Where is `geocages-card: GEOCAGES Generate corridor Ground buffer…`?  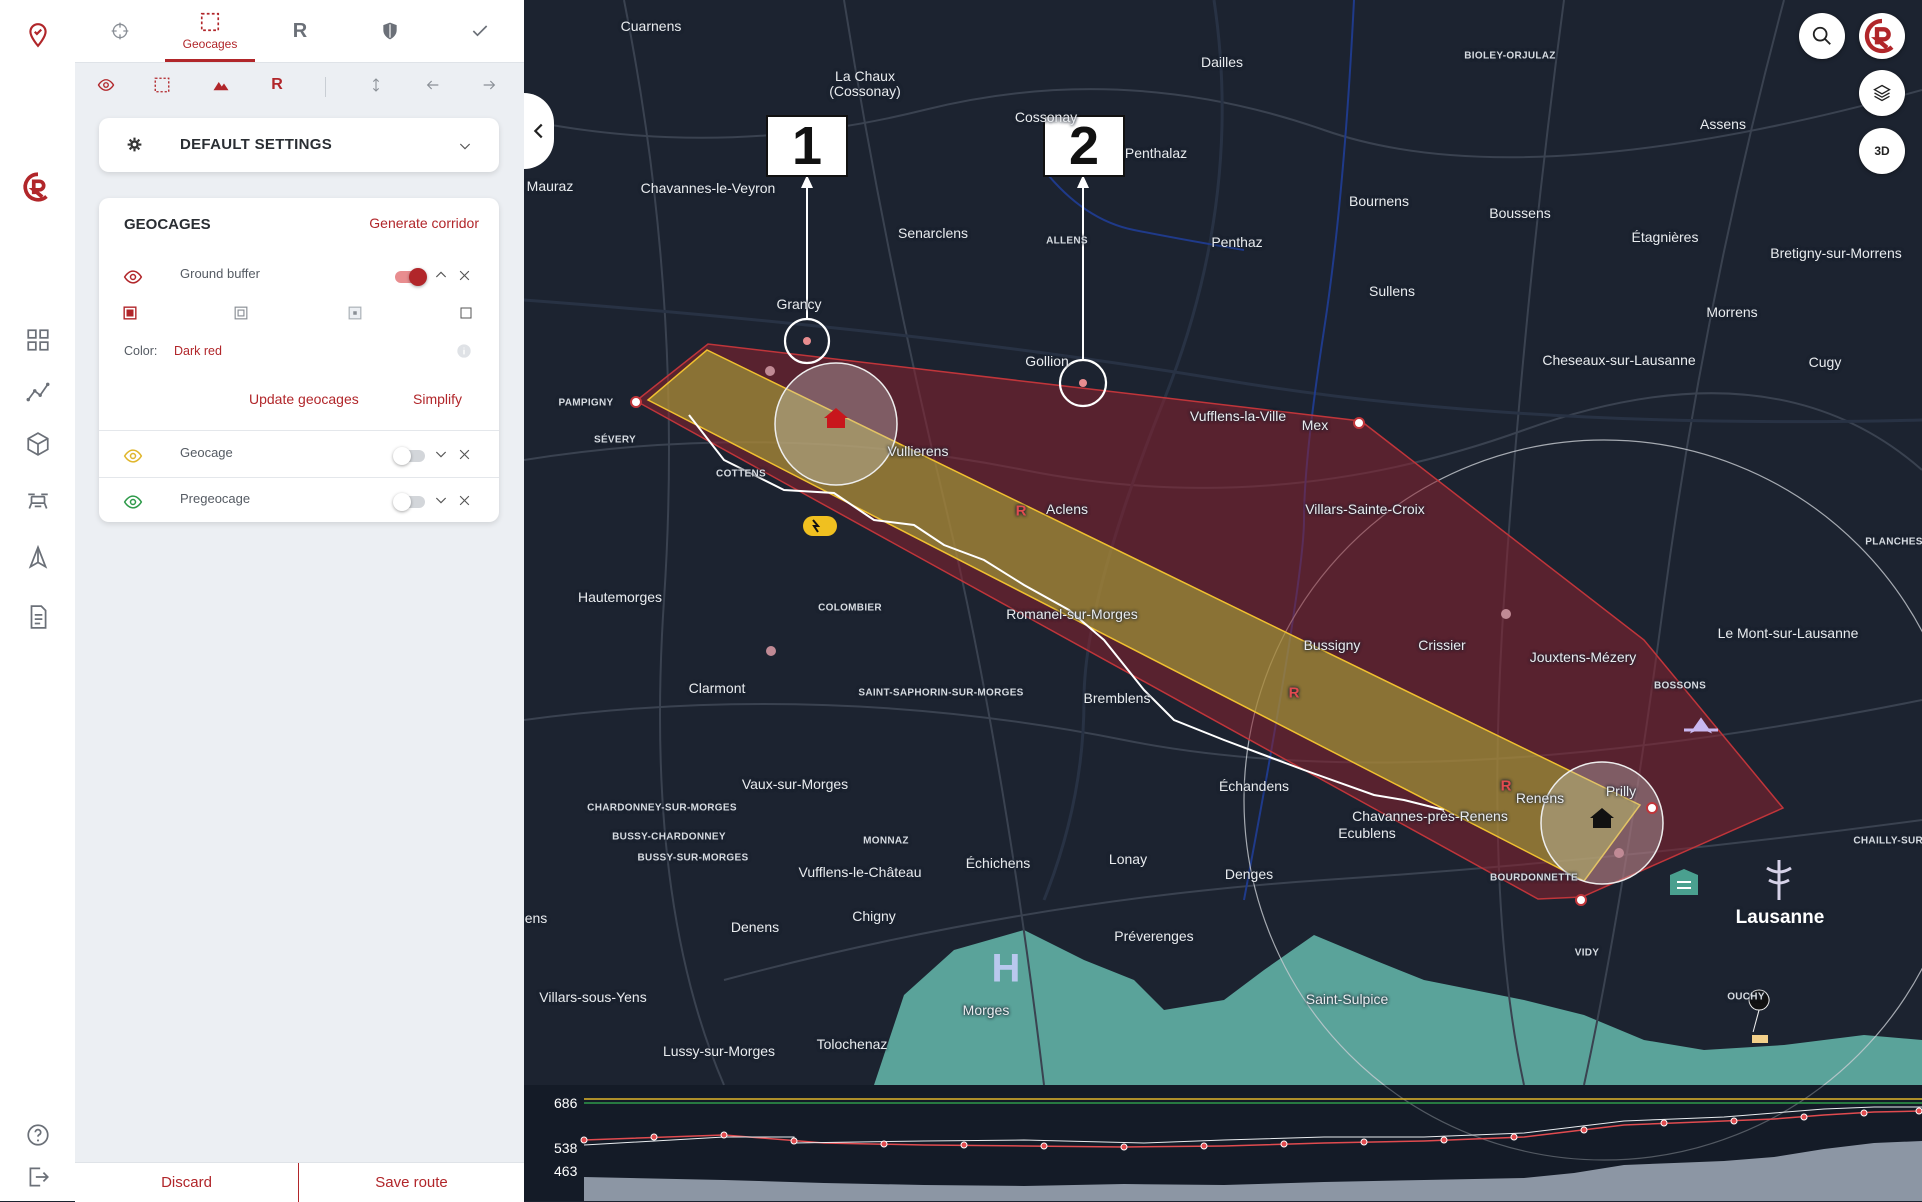
geocages-card: GEOCAGES Generate corridor Ground buffer… is located at coordinates (299, 360).